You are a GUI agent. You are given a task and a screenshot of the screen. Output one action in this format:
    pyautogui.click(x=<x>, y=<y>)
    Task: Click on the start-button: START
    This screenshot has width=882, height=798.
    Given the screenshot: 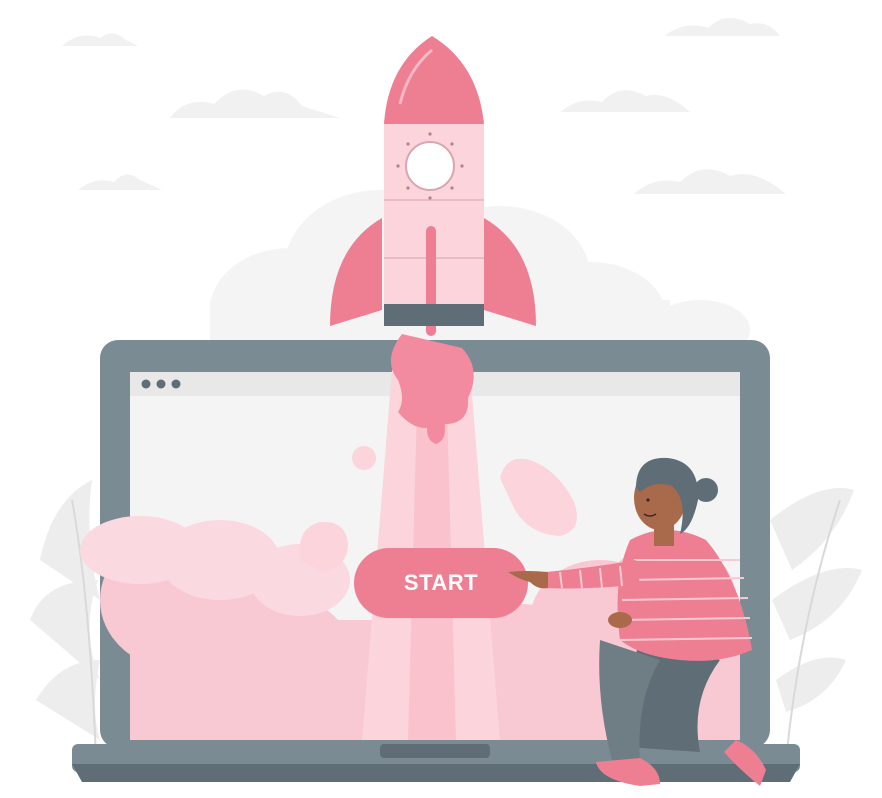 What is the action you would take?
    pyautogui.click(x=441, y=583)
    